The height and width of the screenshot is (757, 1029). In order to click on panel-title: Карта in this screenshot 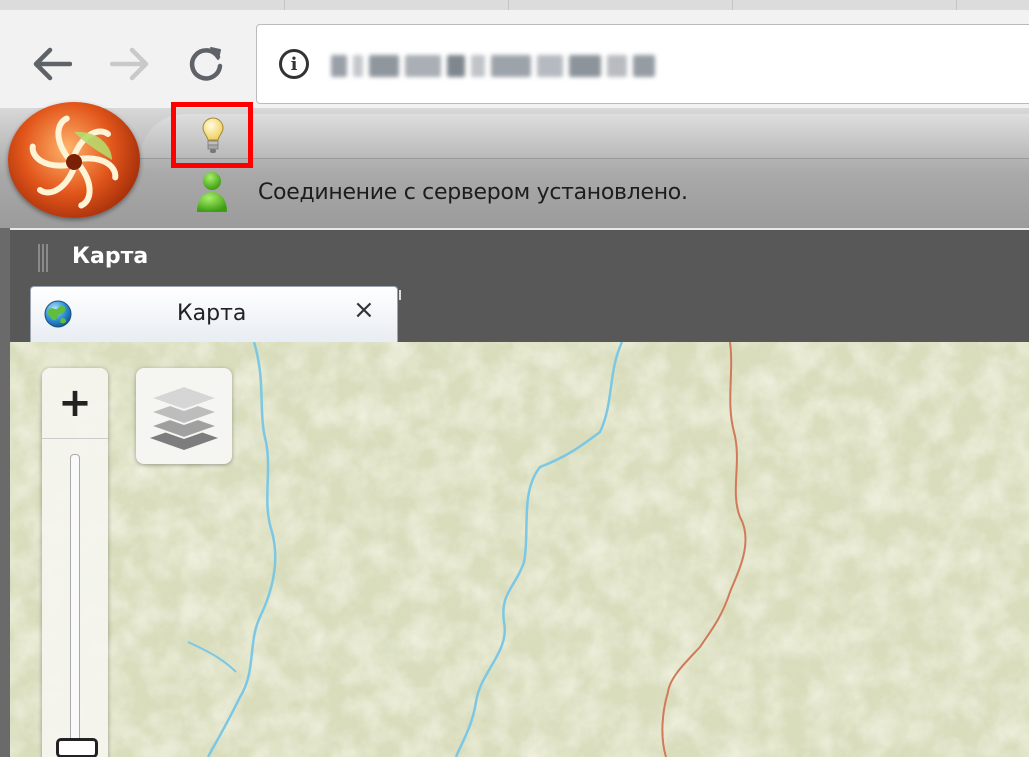, I will do `click(110, 256)`.